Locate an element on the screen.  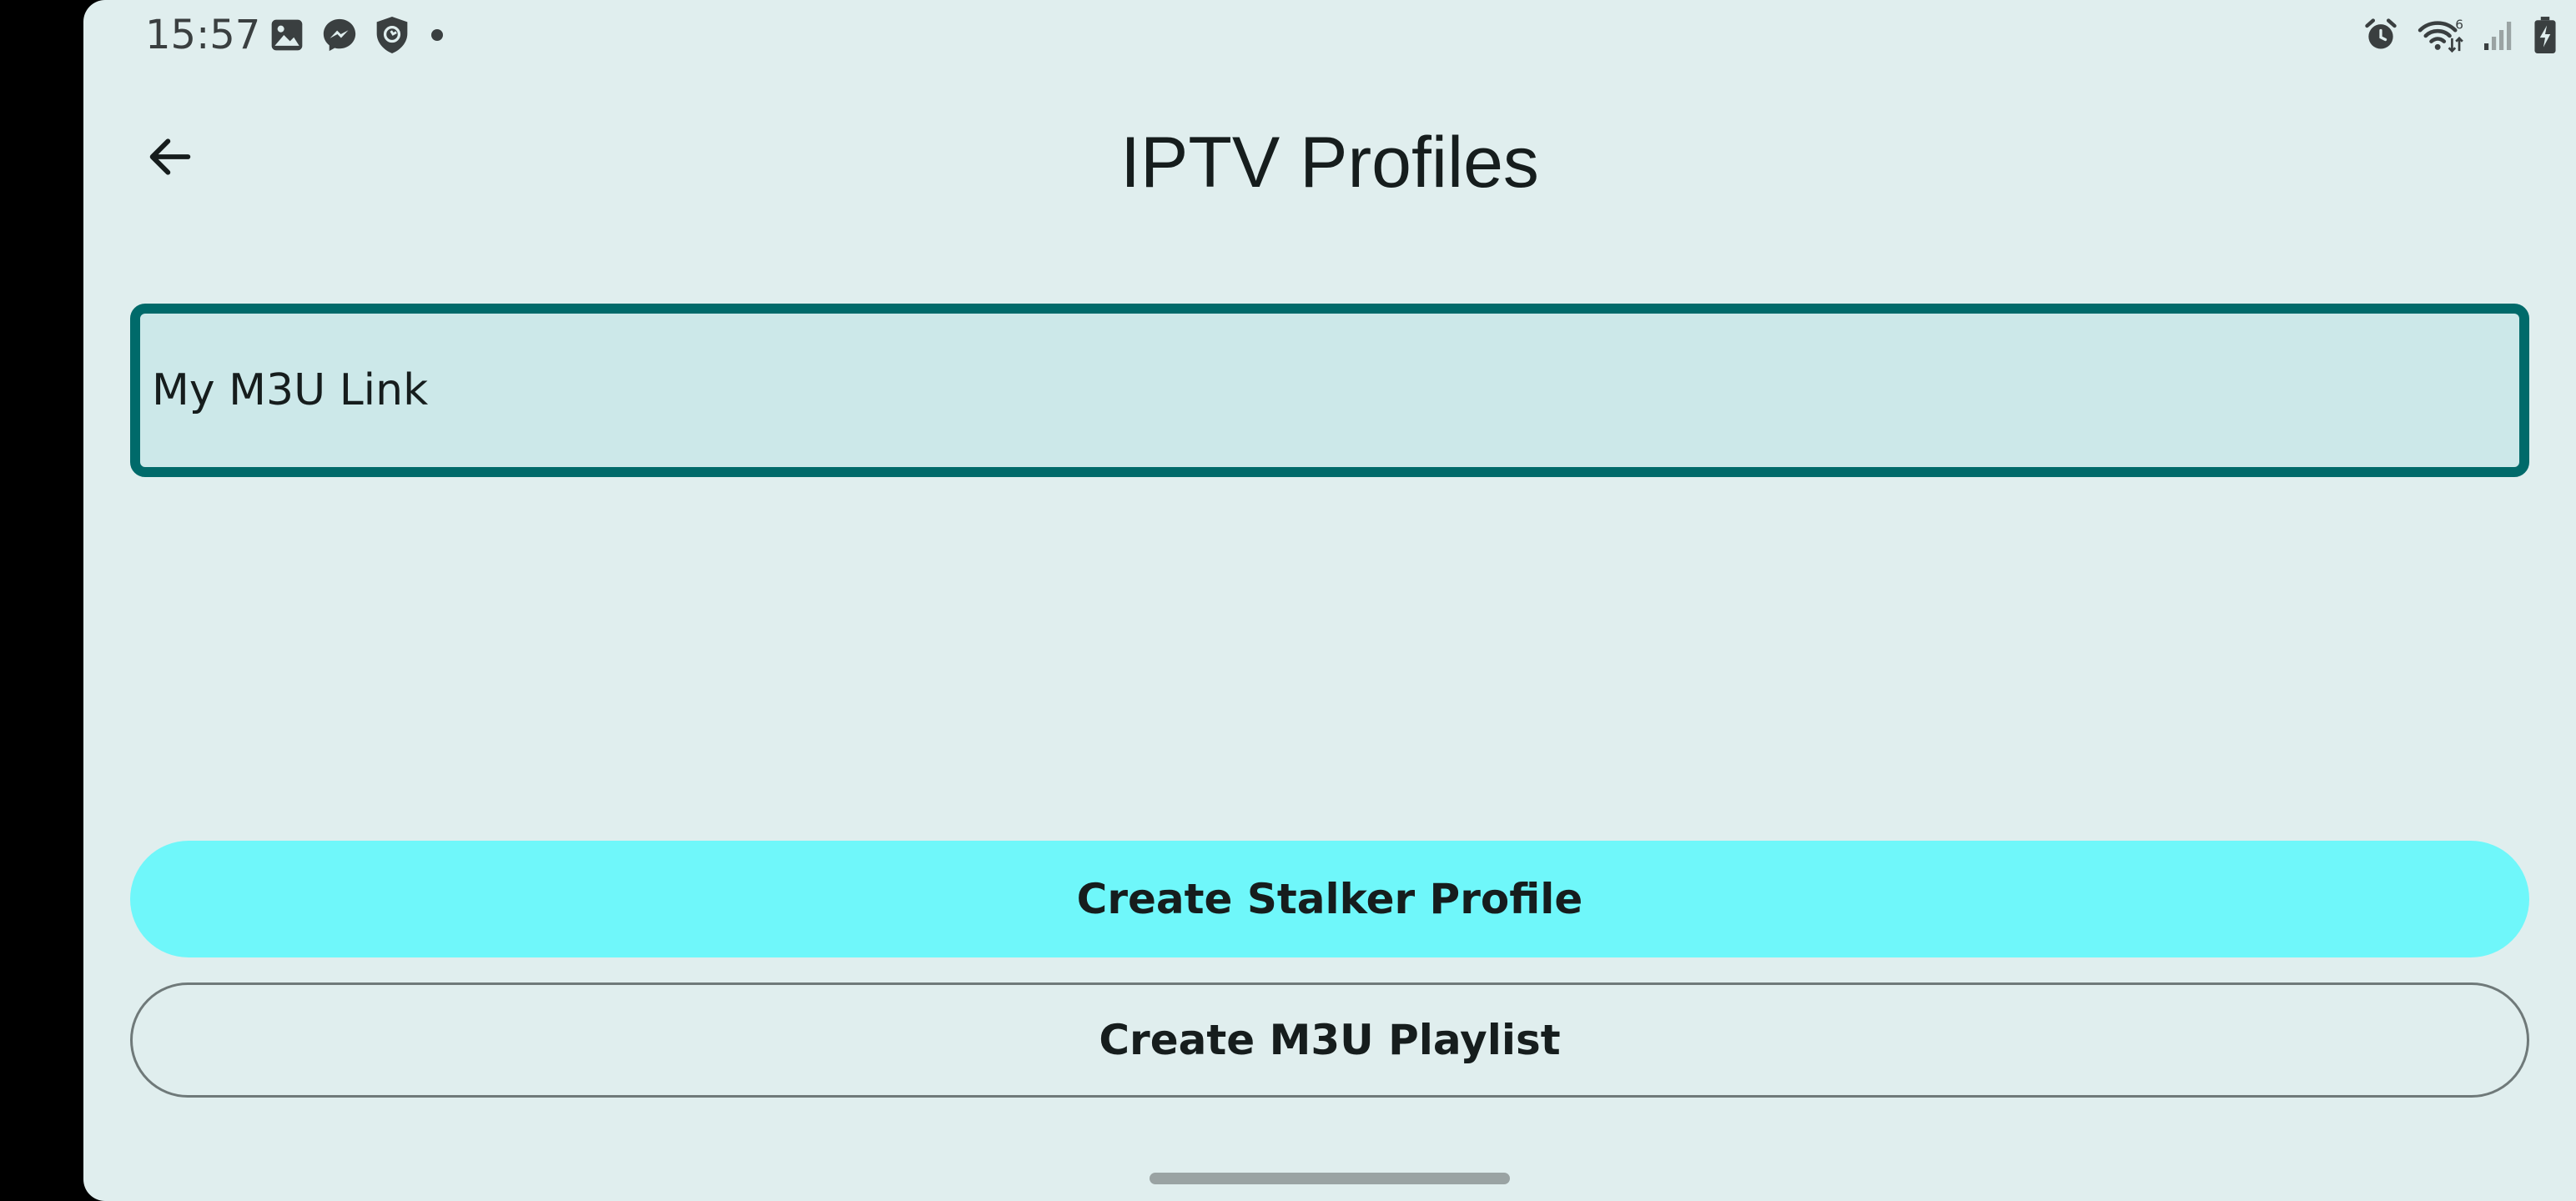
gesture-navigation-handle is located at coordinates (1330, 1179).